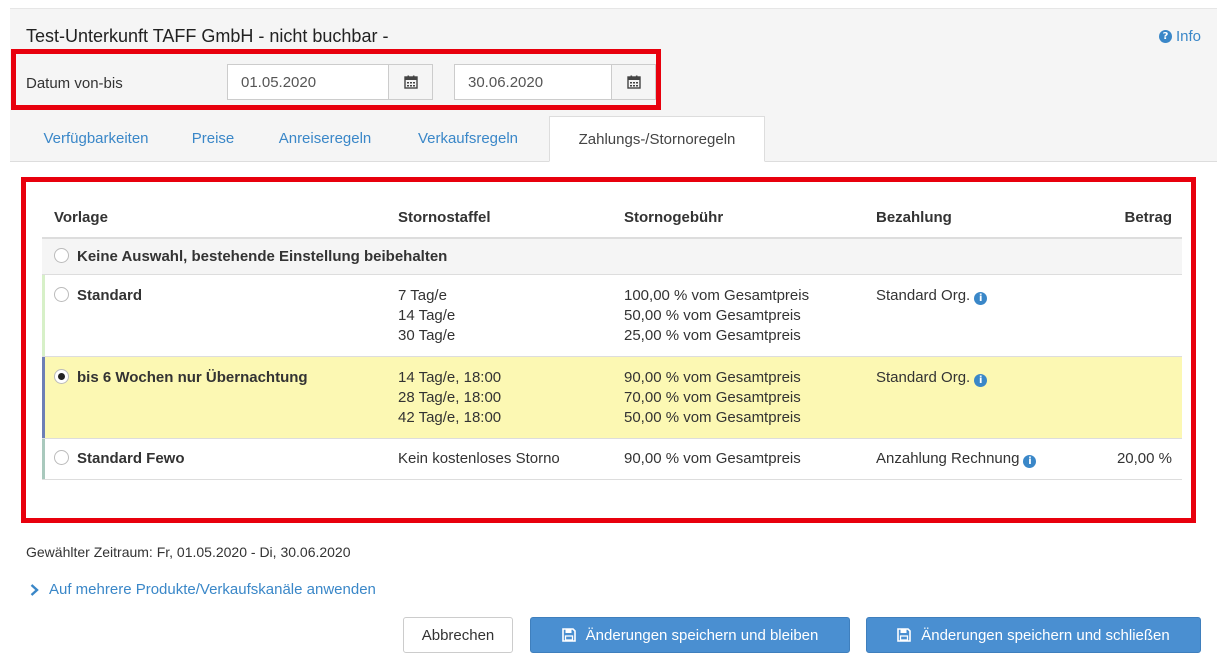  I want to click on staffel-line: 14 Tag/e, 18:00, so click(450, 377).